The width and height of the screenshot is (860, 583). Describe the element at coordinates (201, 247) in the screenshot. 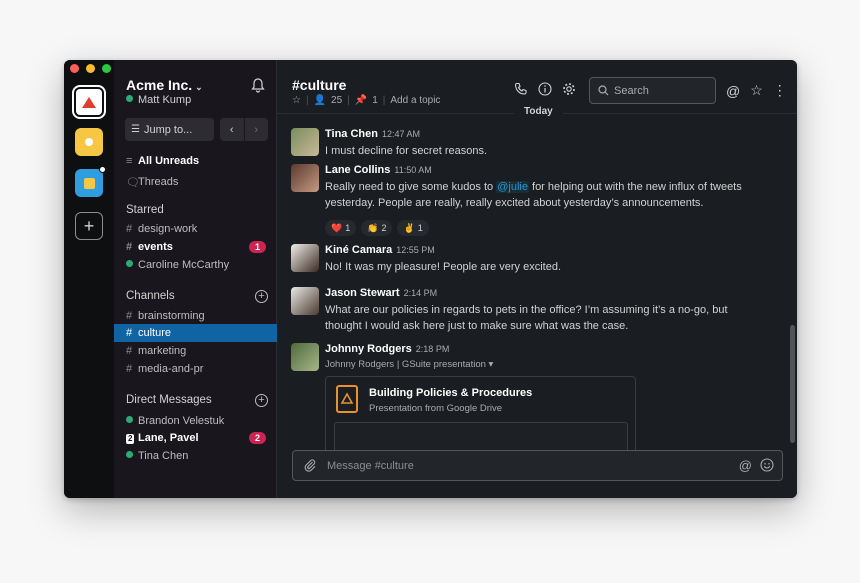

I see `sidebar-item-events: # events 1` at that location.